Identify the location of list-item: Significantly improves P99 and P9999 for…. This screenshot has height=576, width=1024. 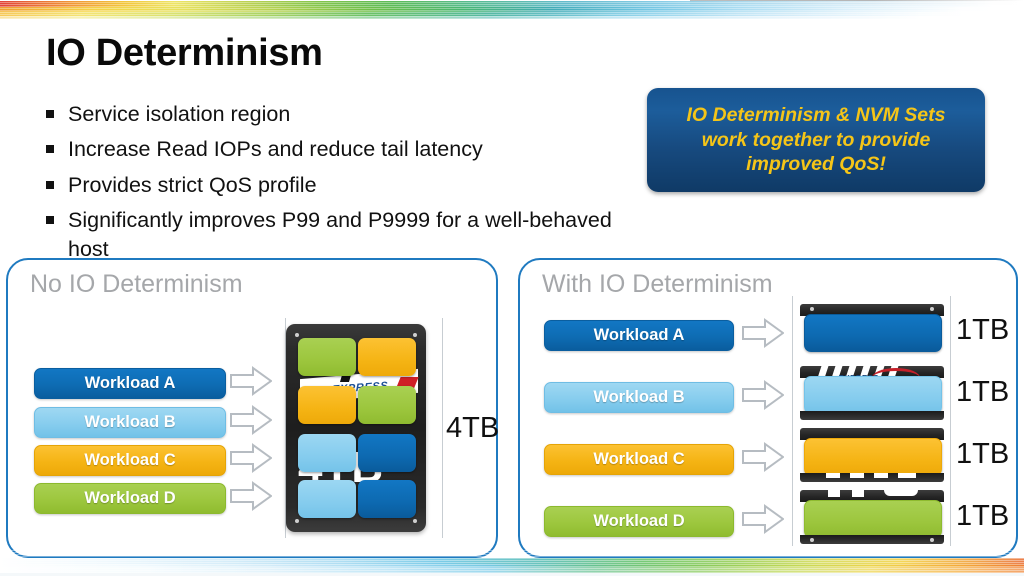
(346, 234).